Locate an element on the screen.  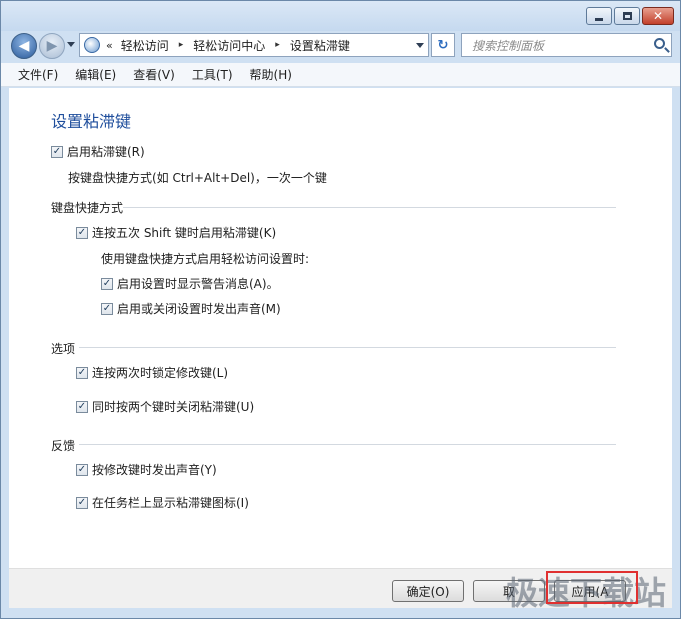
address-dropdown-icon is located at coordinates (420, 45).